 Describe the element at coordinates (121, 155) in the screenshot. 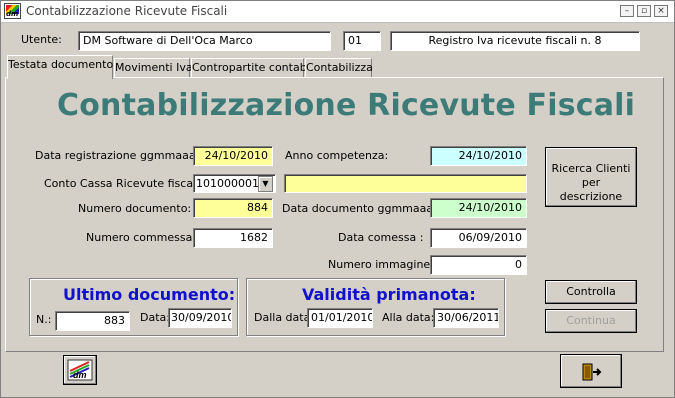

I see `data-registrazione-label: Data registrazione ggmmaaaa:` at that location.